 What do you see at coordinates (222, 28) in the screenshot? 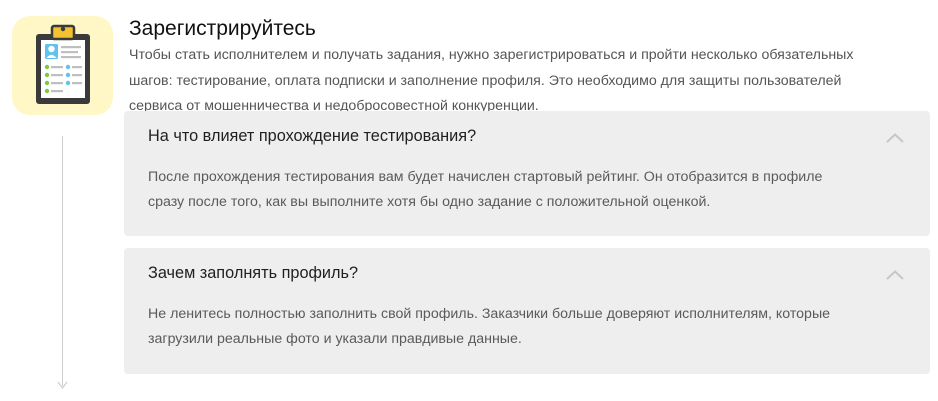
I see `step-title: Зарегистрируйтесь` at bounding box center [222, 28].